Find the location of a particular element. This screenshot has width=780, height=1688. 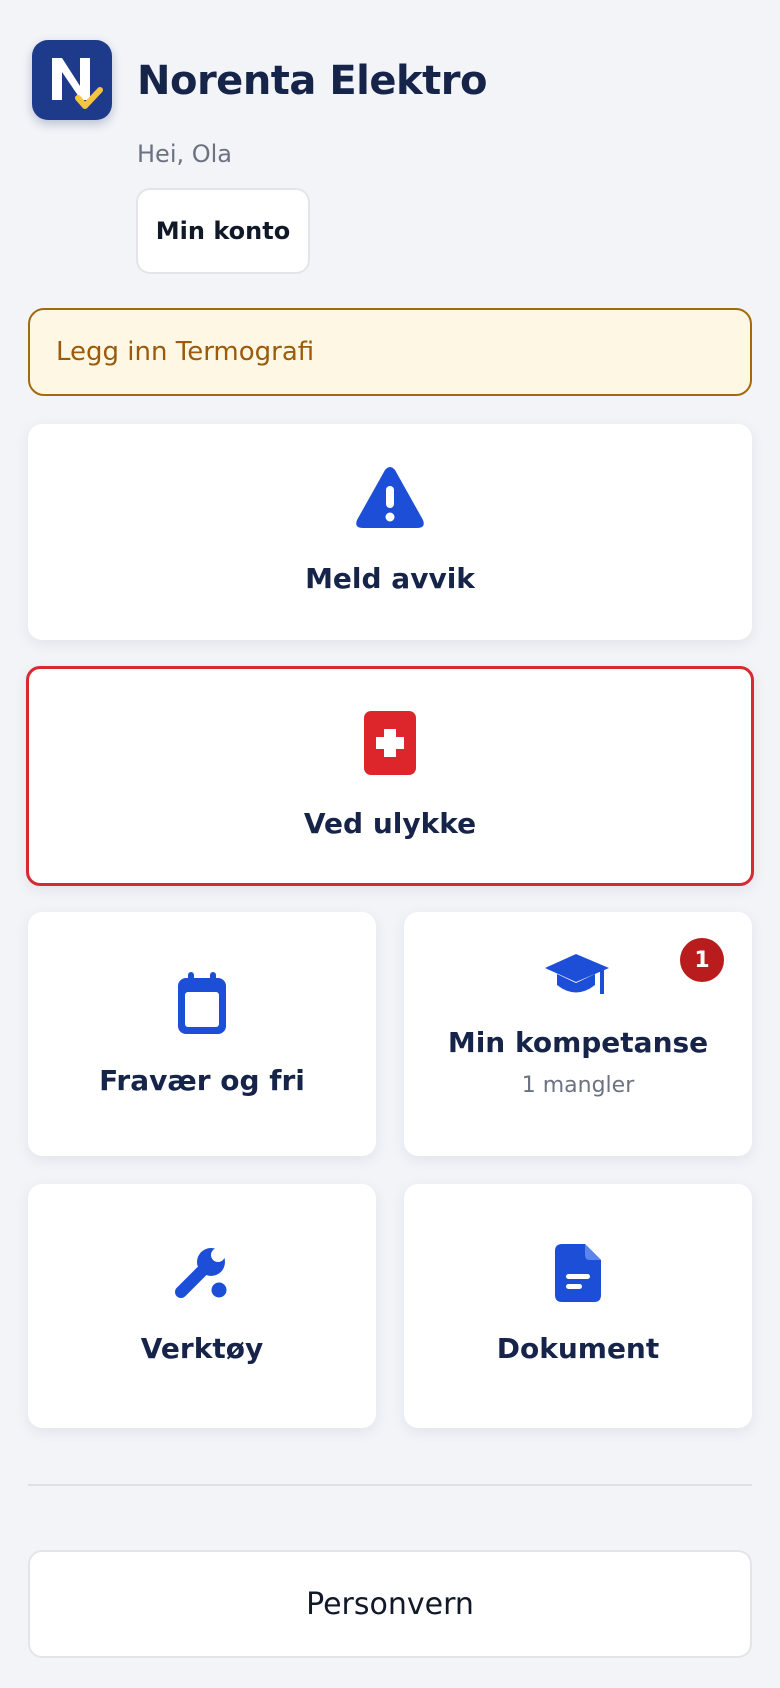

document-label: Dokument is located at coordinates (578, 1348).